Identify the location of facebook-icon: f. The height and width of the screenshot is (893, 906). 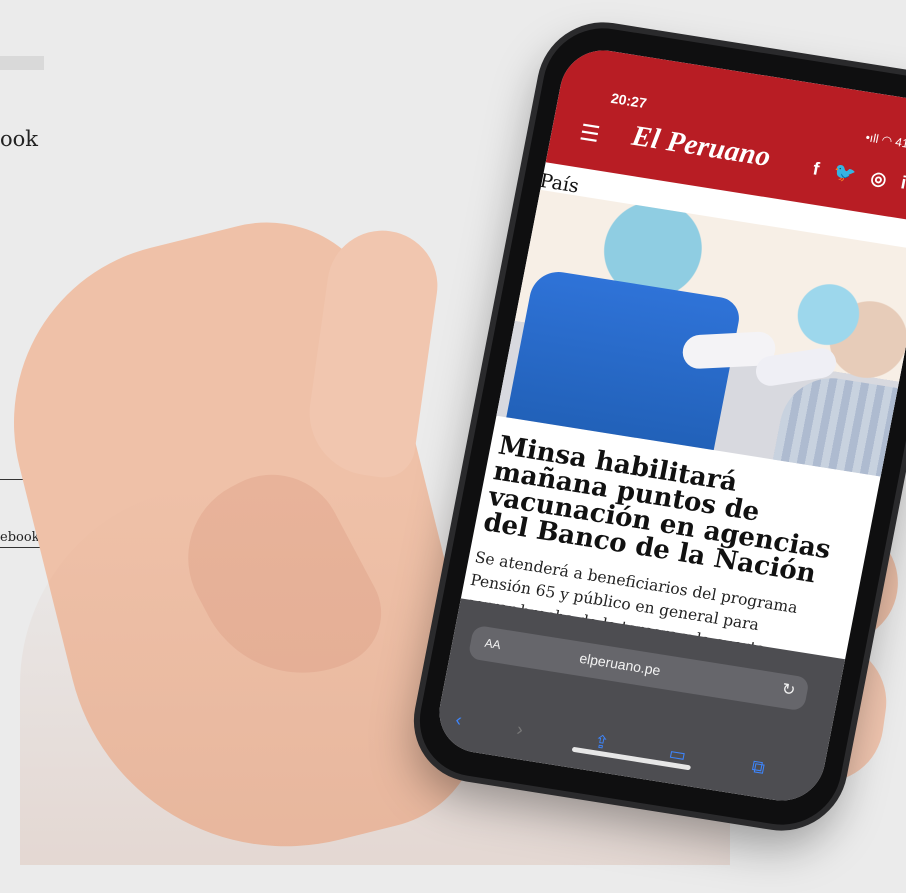
(816, 168).